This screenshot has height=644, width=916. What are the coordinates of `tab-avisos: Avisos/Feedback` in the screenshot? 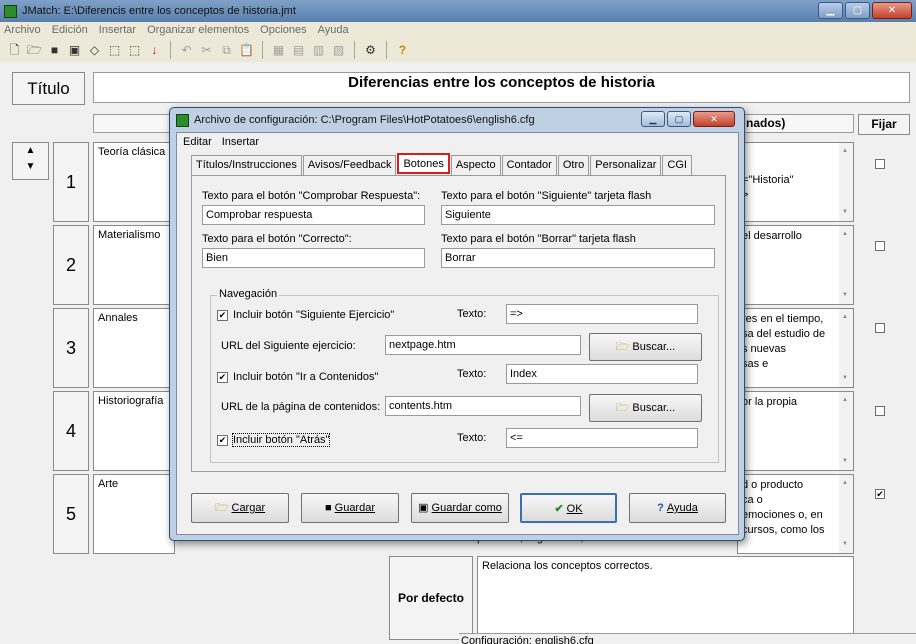 It's located at (349, 165).